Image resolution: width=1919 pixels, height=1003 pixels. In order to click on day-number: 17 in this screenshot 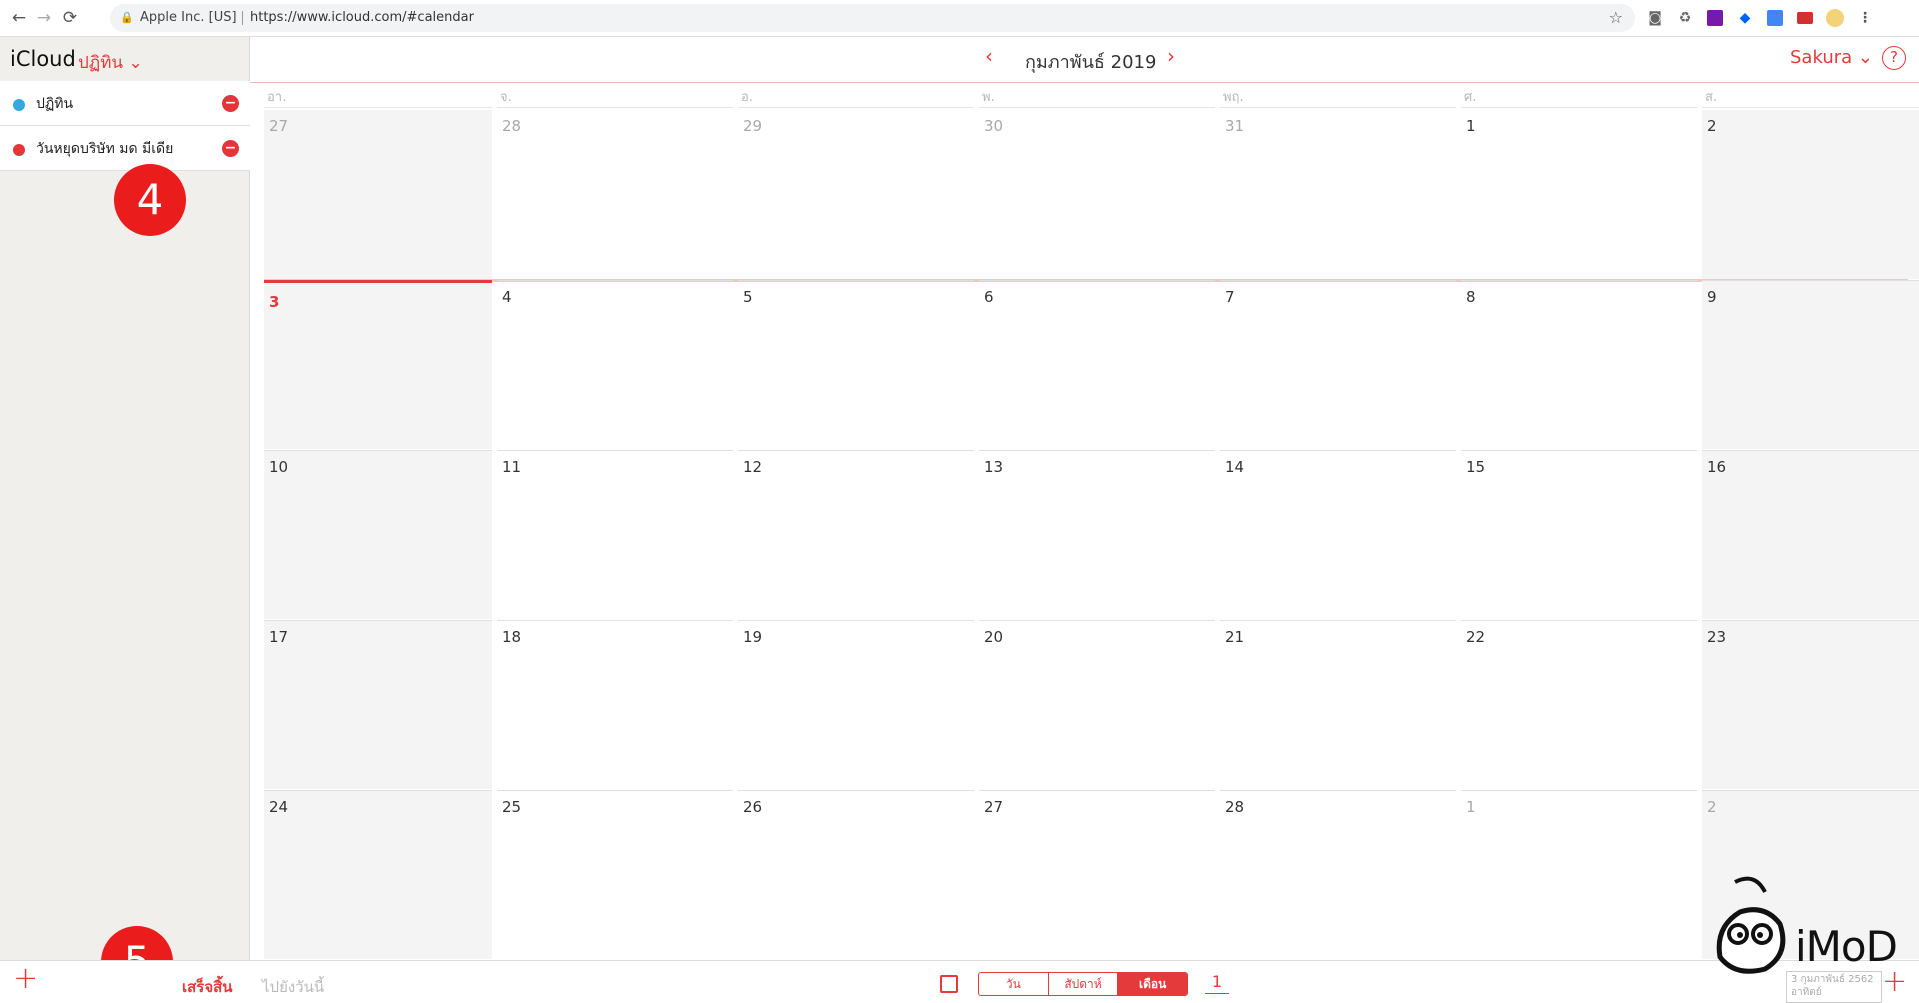, I will do `click(279, 637)`.